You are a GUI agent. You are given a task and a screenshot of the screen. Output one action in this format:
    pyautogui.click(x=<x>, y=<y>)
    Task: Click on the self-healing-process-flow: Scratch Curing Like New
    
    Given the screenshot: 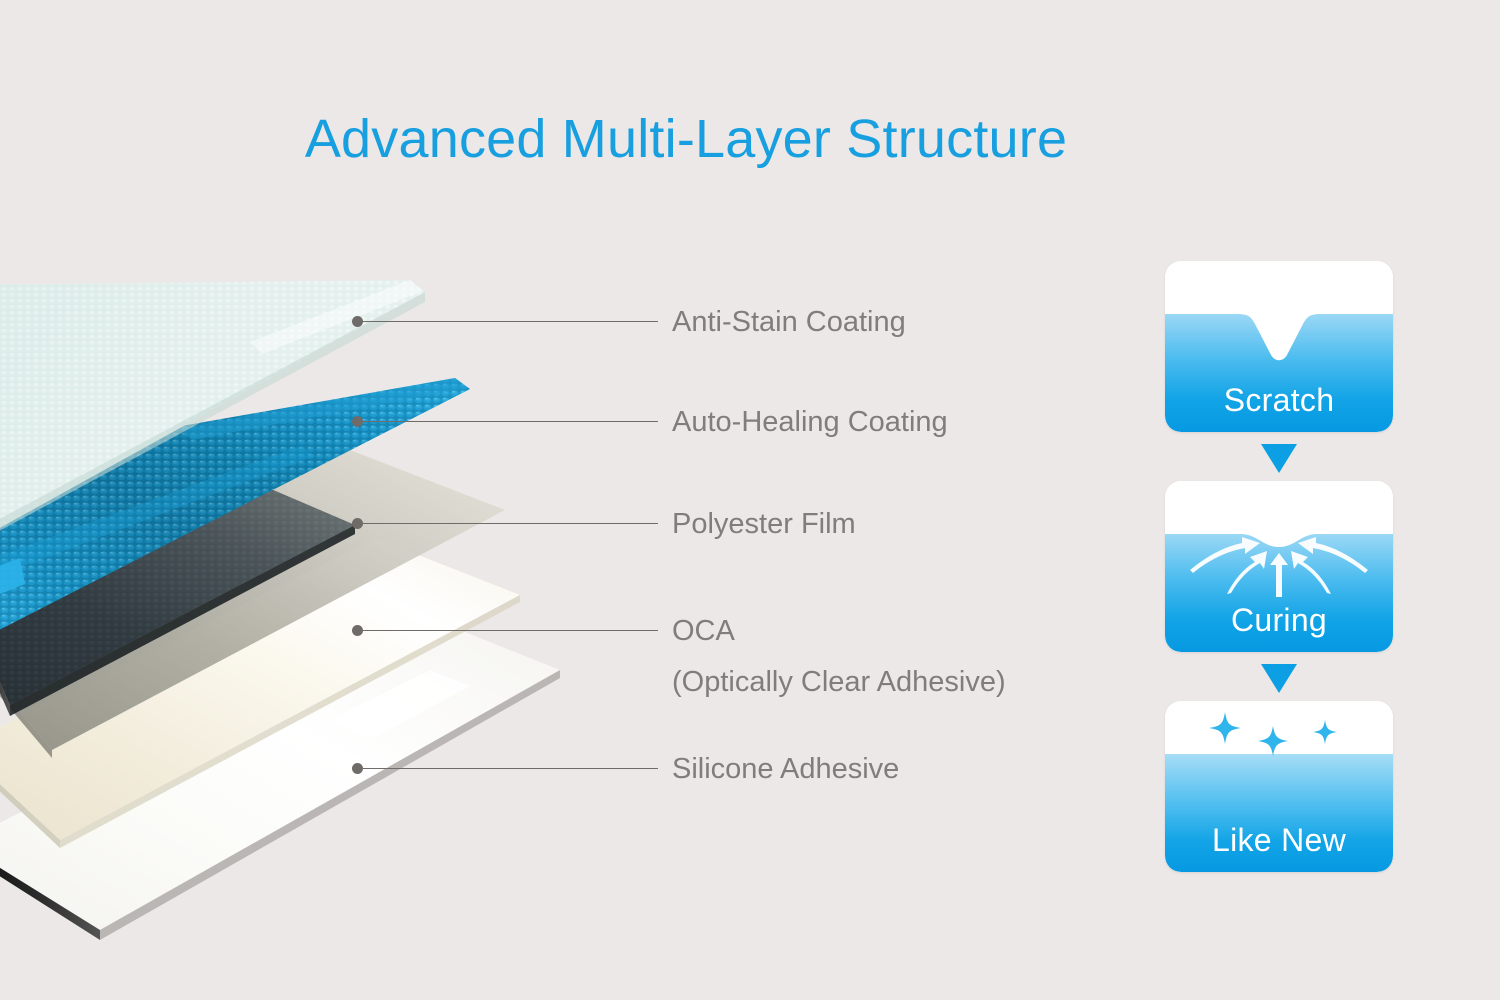 What is the action you would take?
    pyautogui.click(x=1279, y=567)
    